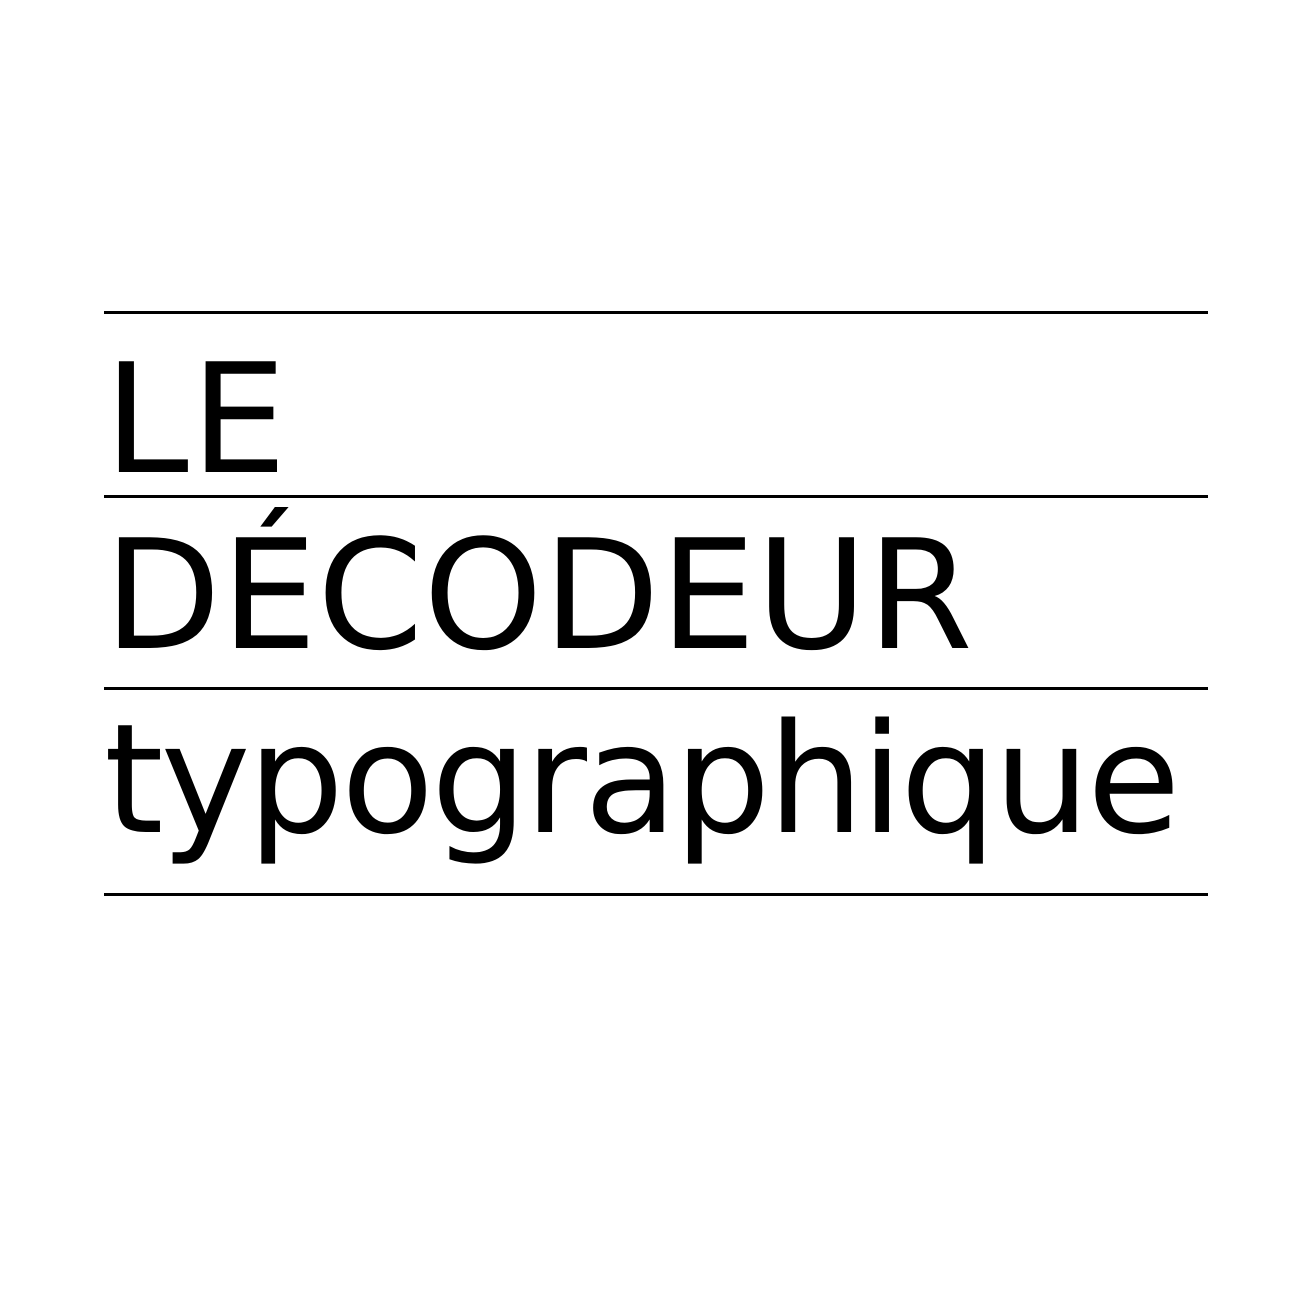  I want to click on rule-bottom, so click(656, 894).